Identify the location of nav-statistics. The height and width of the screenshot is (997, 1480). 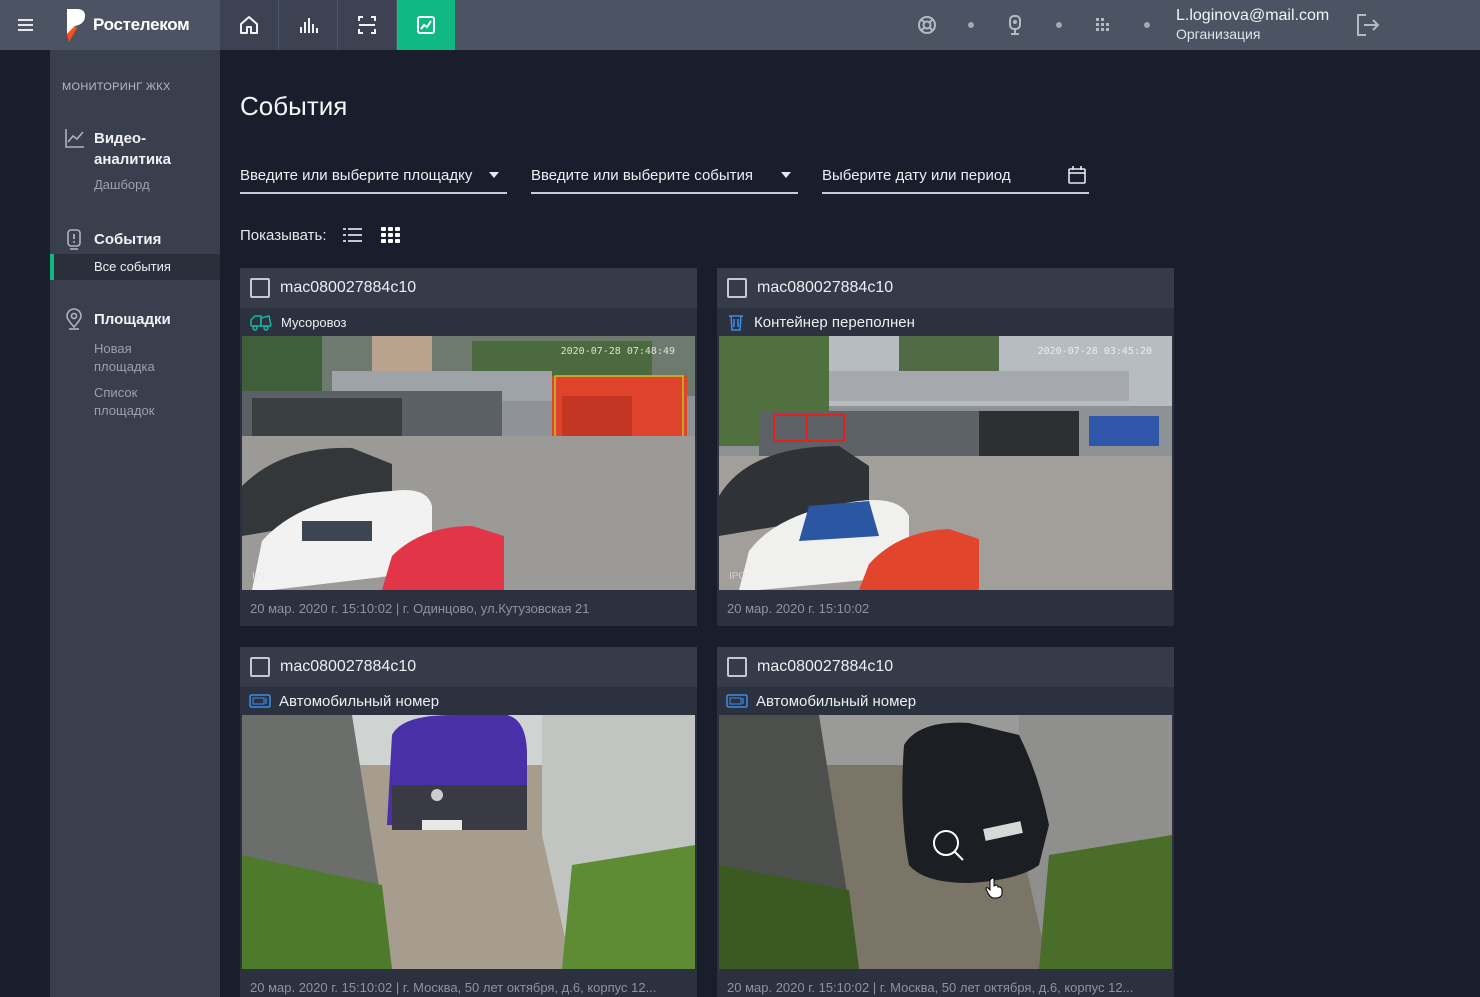
(308, 25).